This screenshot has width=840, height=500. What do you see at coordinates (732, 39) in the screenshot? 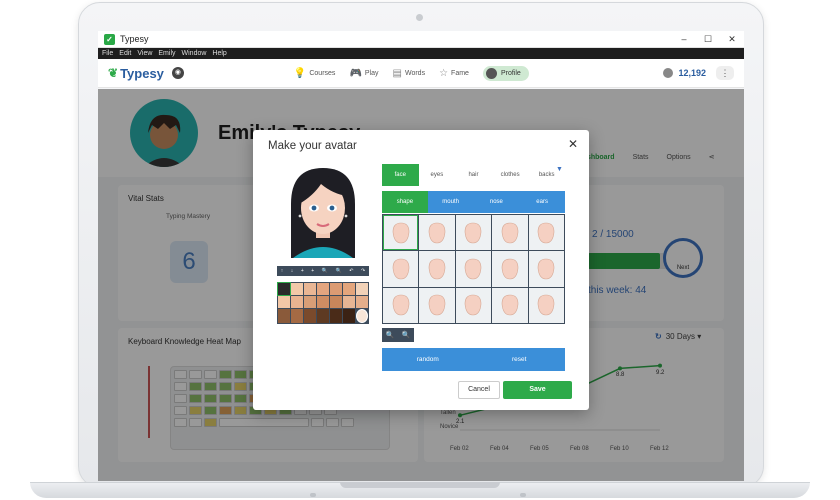
I see `close-window-button: ✕` at bounding box center [732, 39].